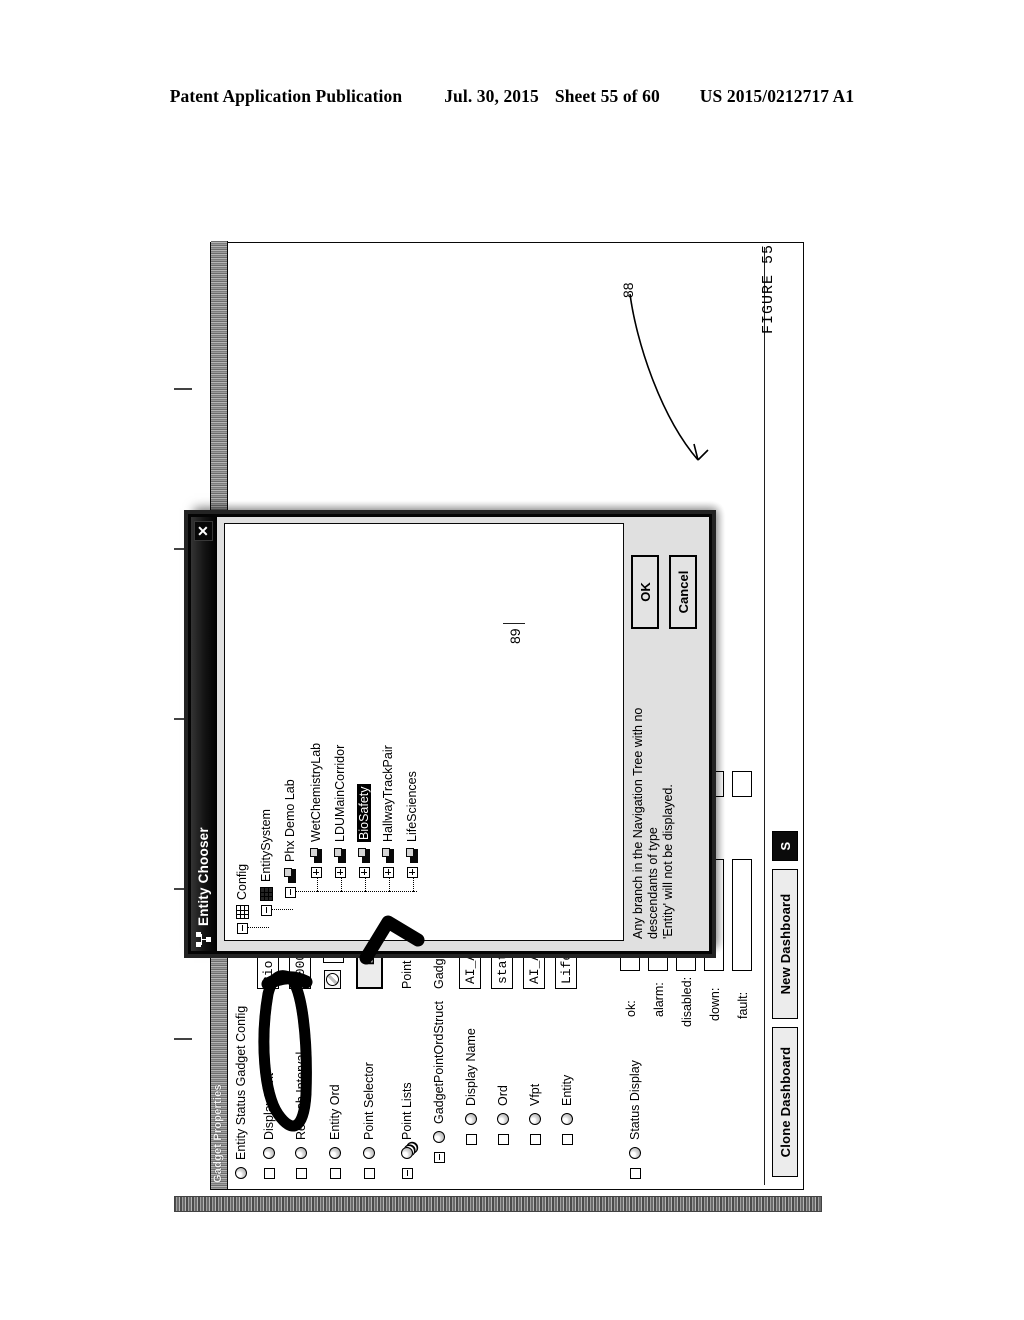 This screenshot has height=1320, width=1024. I want to click on tree-item-label: WetChemistryLab, so click(316, 792).